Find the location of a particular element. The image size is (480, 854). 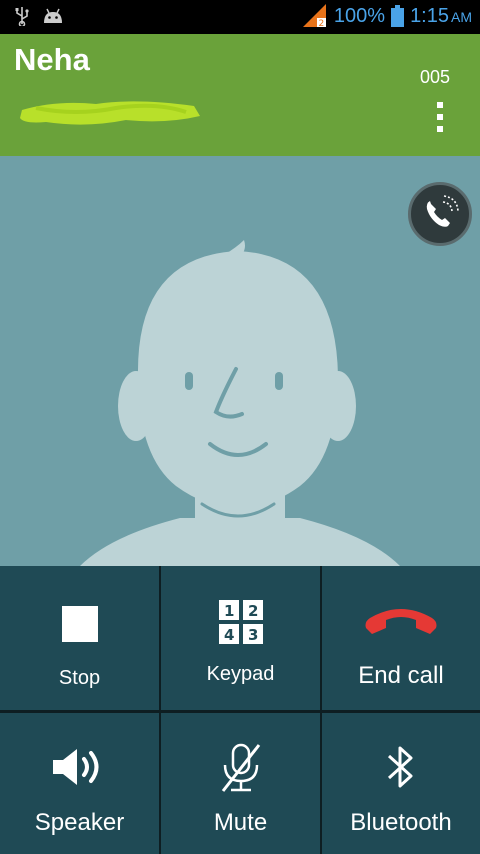

mic-muted-icon is located at coordinates (240, 767).